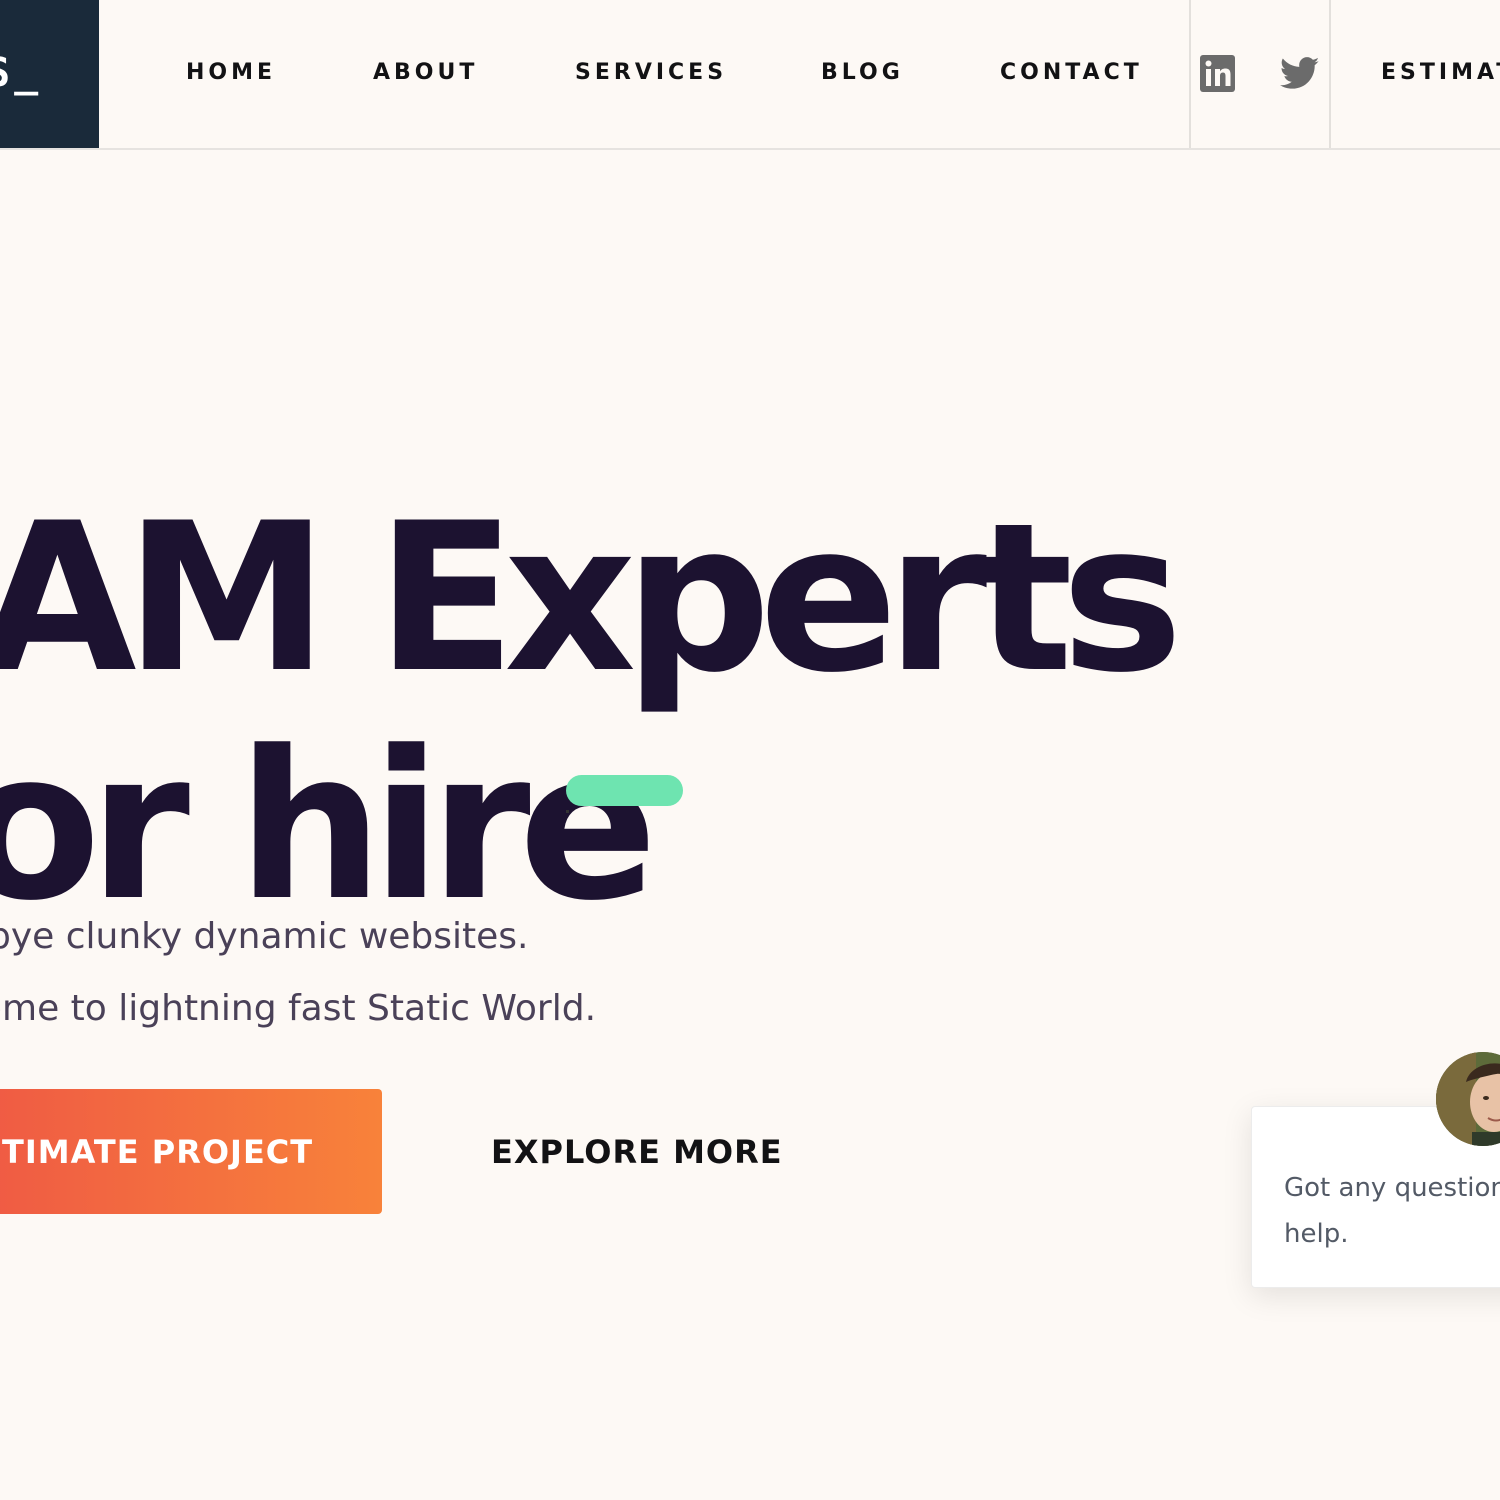 This screenshot has width=1500, height=1500. I want to click on nav-blog: BLOG, so click(862, 72).